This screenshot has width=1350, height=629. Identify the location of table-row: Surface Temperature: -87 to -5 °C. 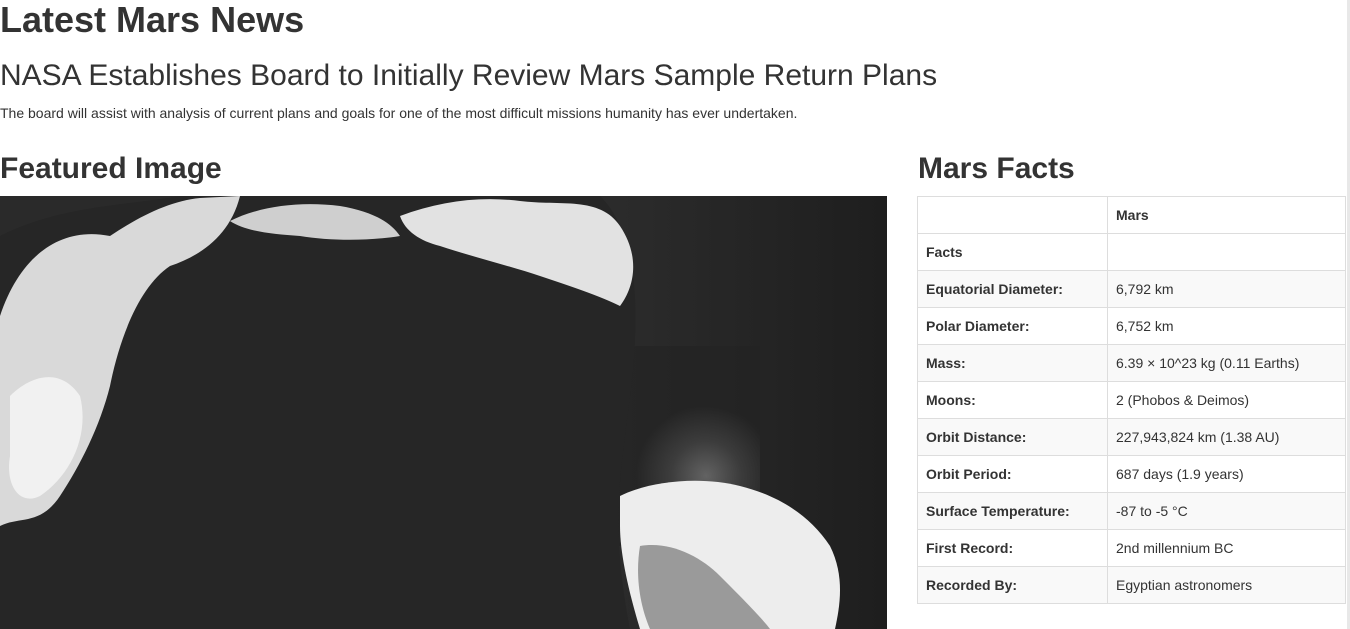
(1131, 511).